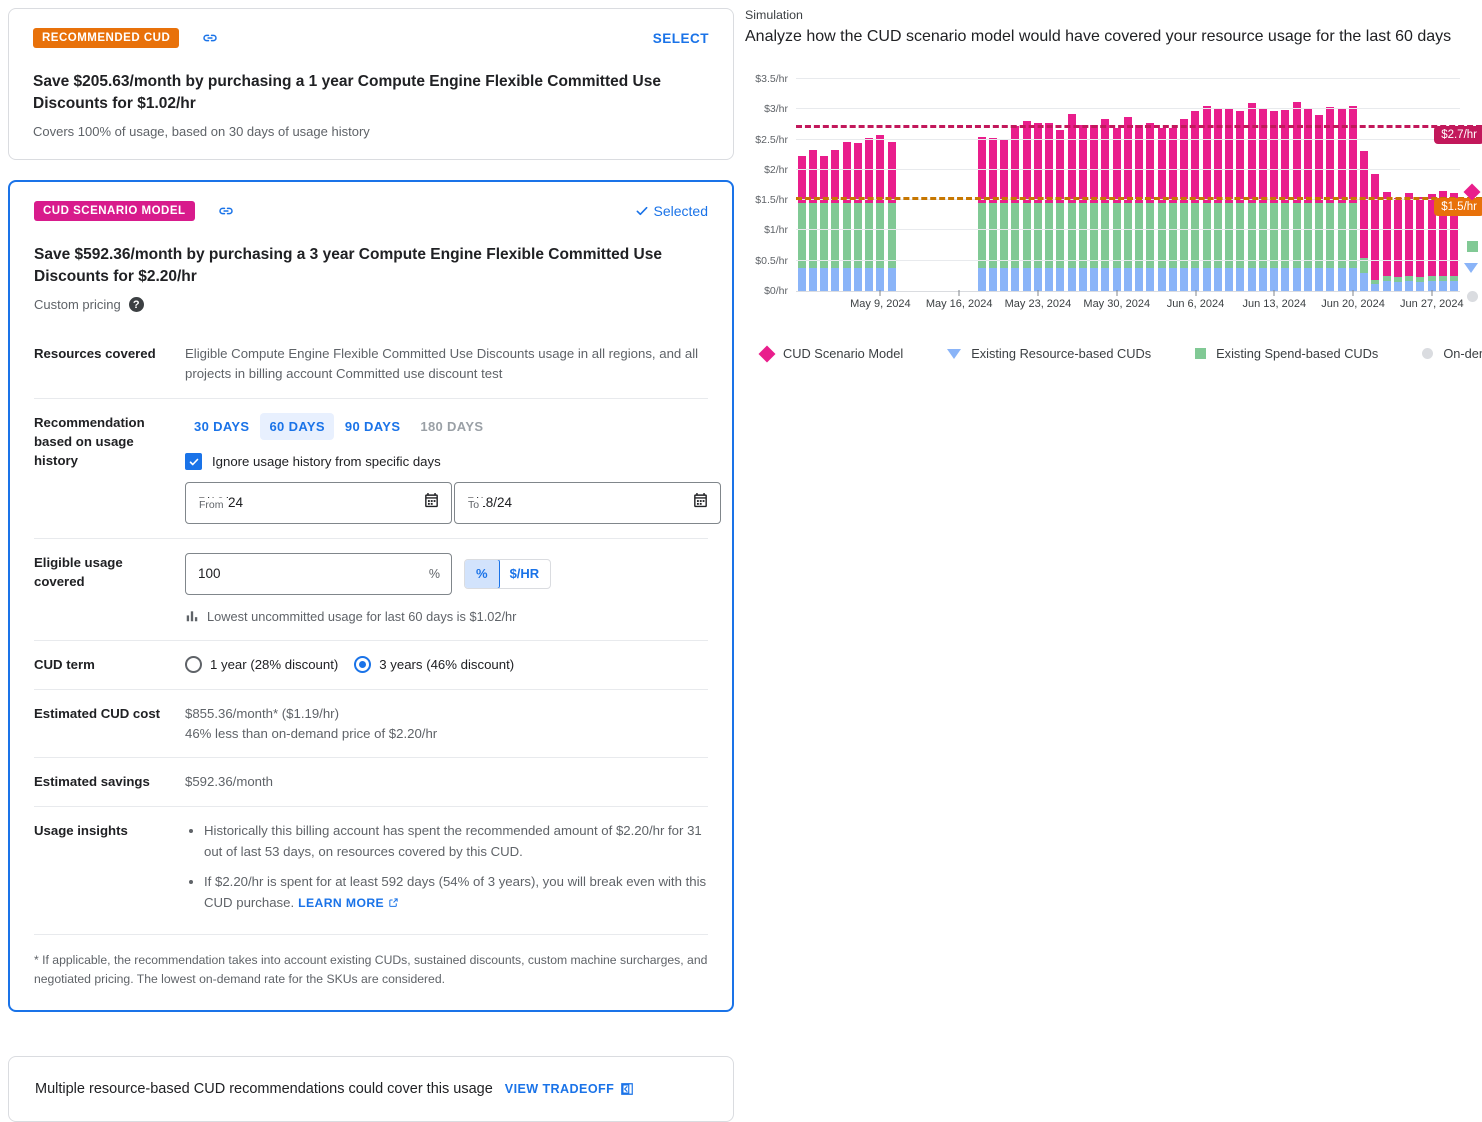 This screenshot has height=1122, width=1482. Describe the element at coordinates (482, 573) in the screenshot. I see `unit-toggle-percent: %` at that location.